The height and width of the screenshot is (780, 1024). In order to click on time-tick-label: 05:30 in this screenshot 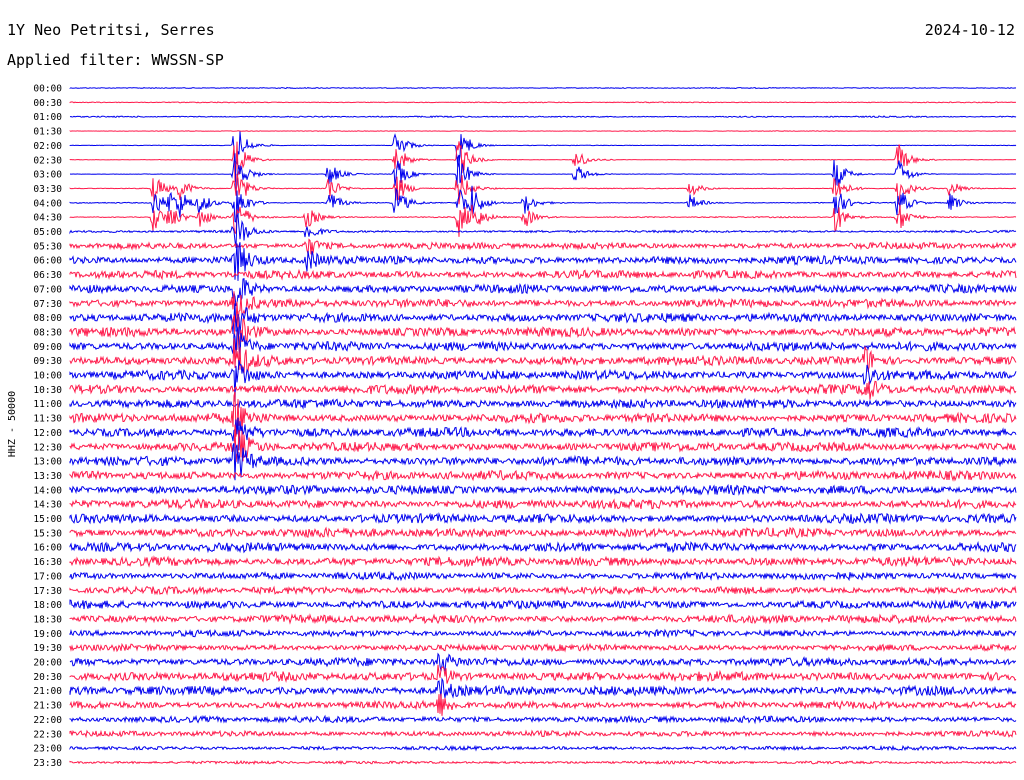, I will do `click(47, 246)`.